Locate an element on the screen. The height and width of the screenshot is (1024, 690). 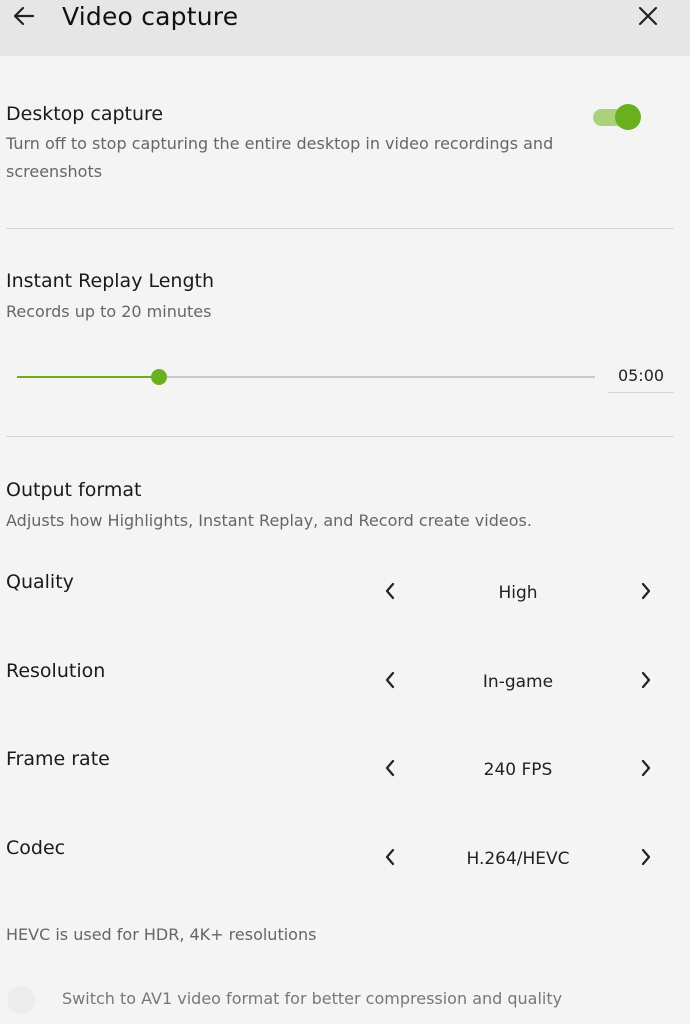
back-button is located at coordinates (24, 18).